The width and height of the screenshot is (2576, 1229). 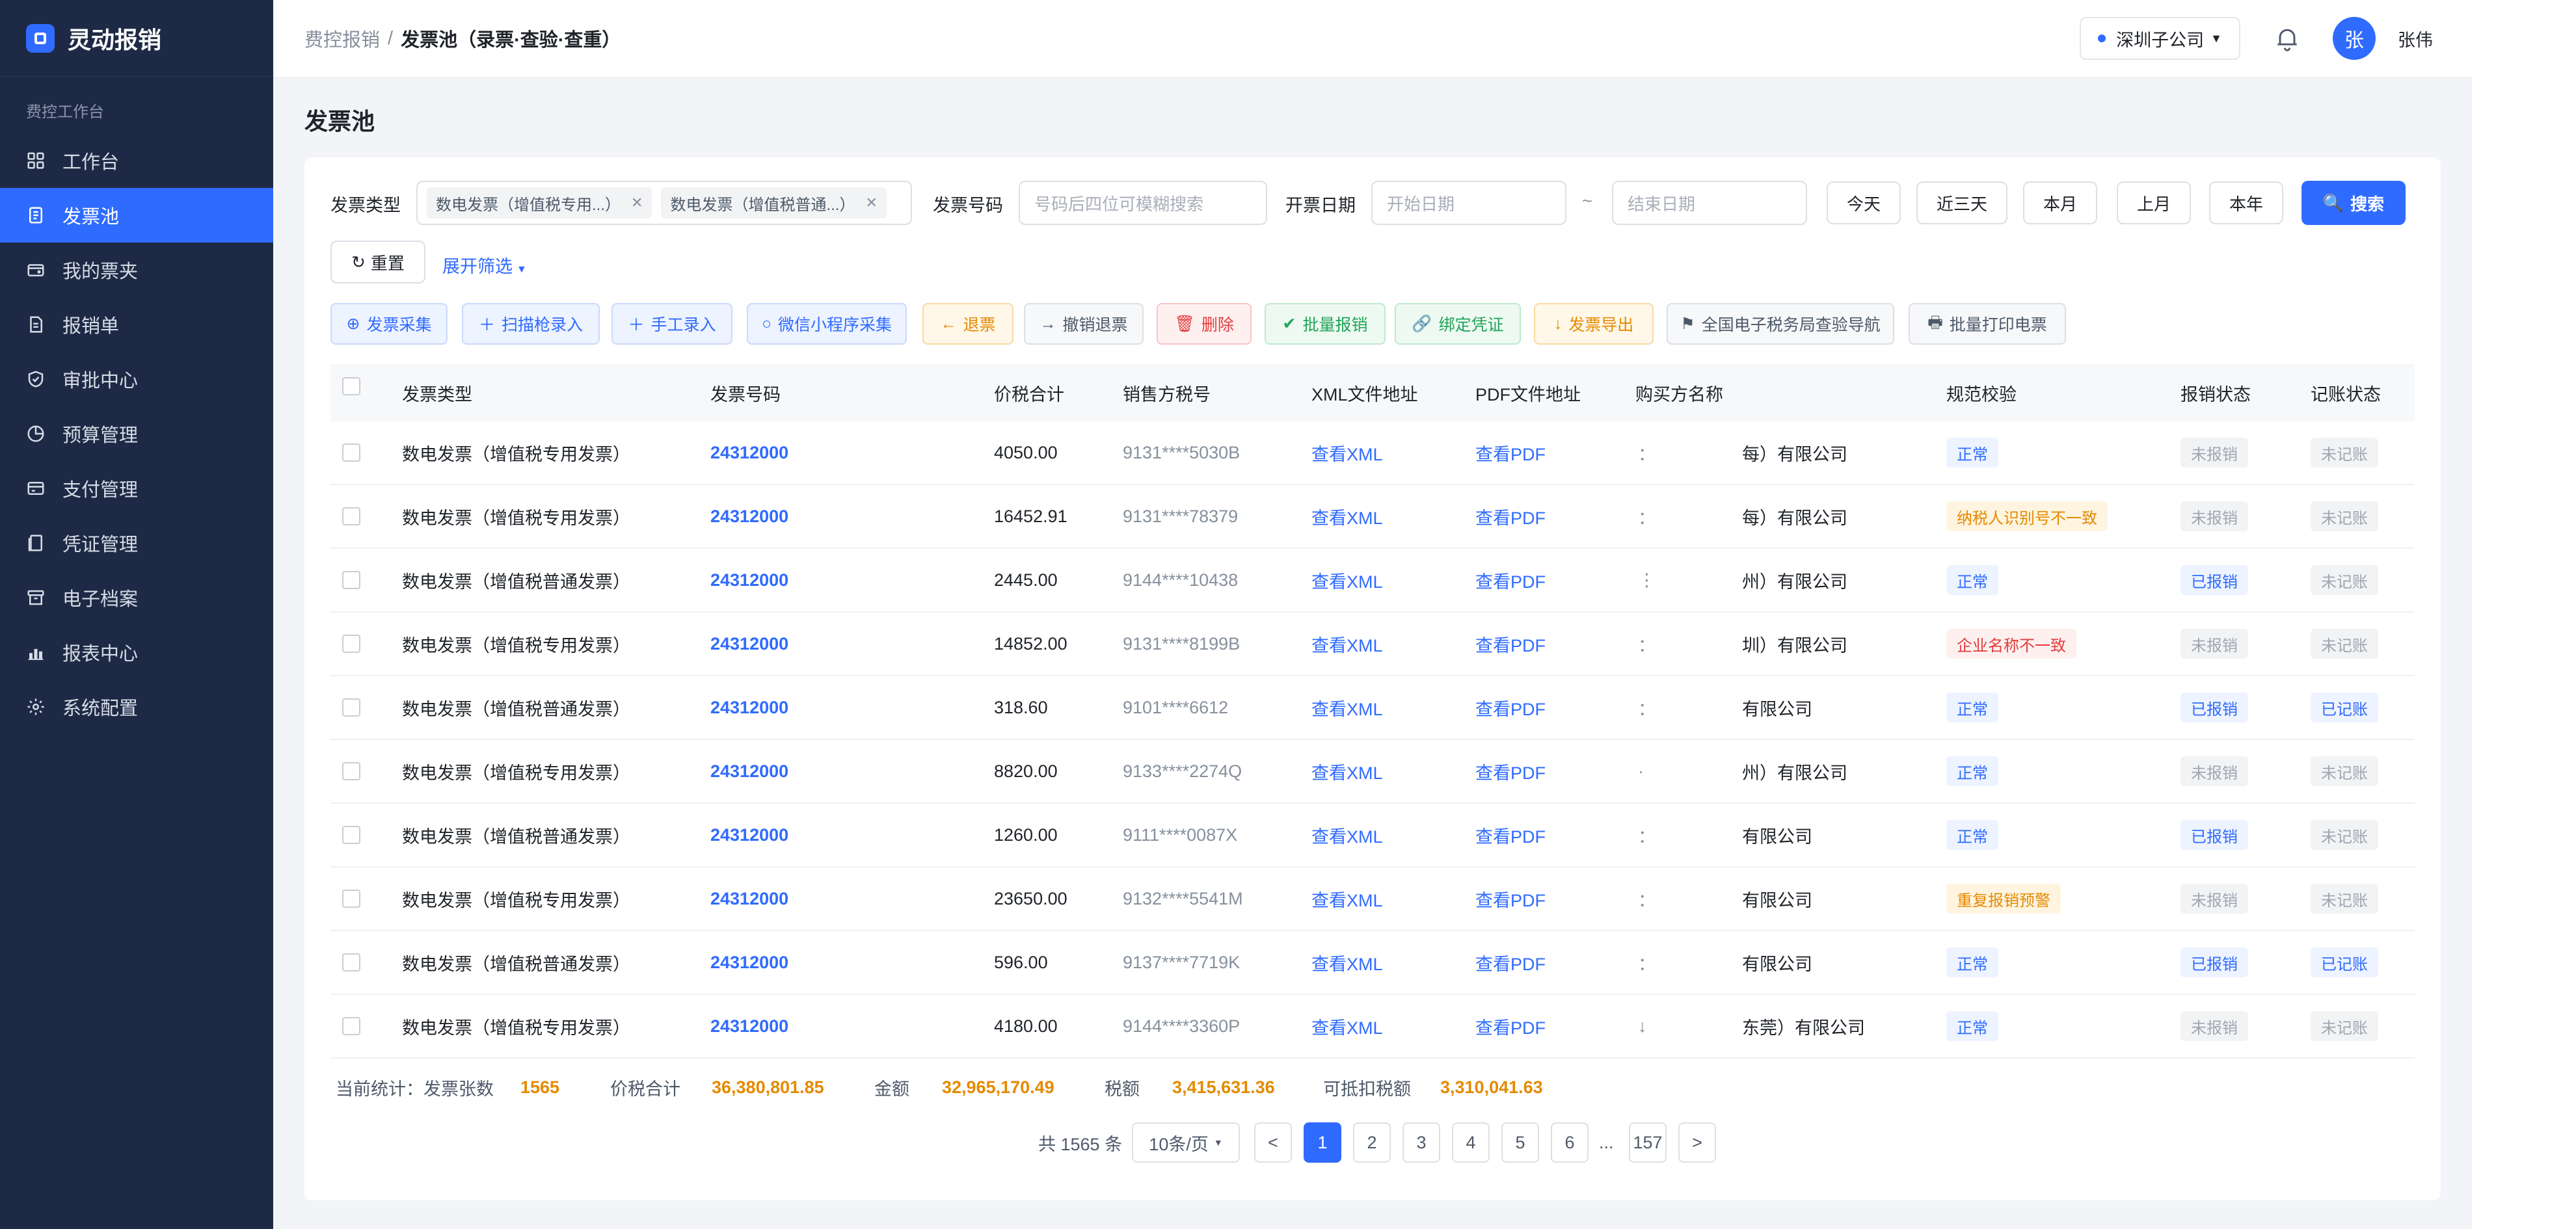 I want to click on delete-button: 🗑 删除, so click(x=1204, y=324).